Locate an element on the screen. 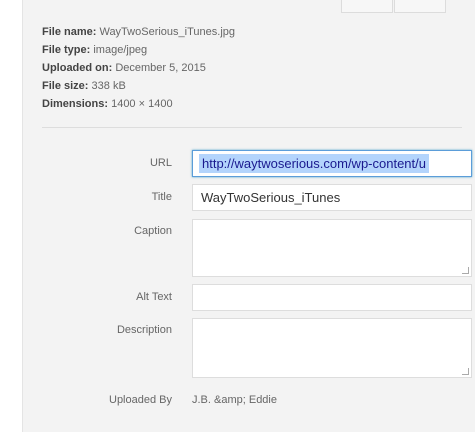  uploaded-on-value: December 5, 2015 is located at coordinates (160, 68).